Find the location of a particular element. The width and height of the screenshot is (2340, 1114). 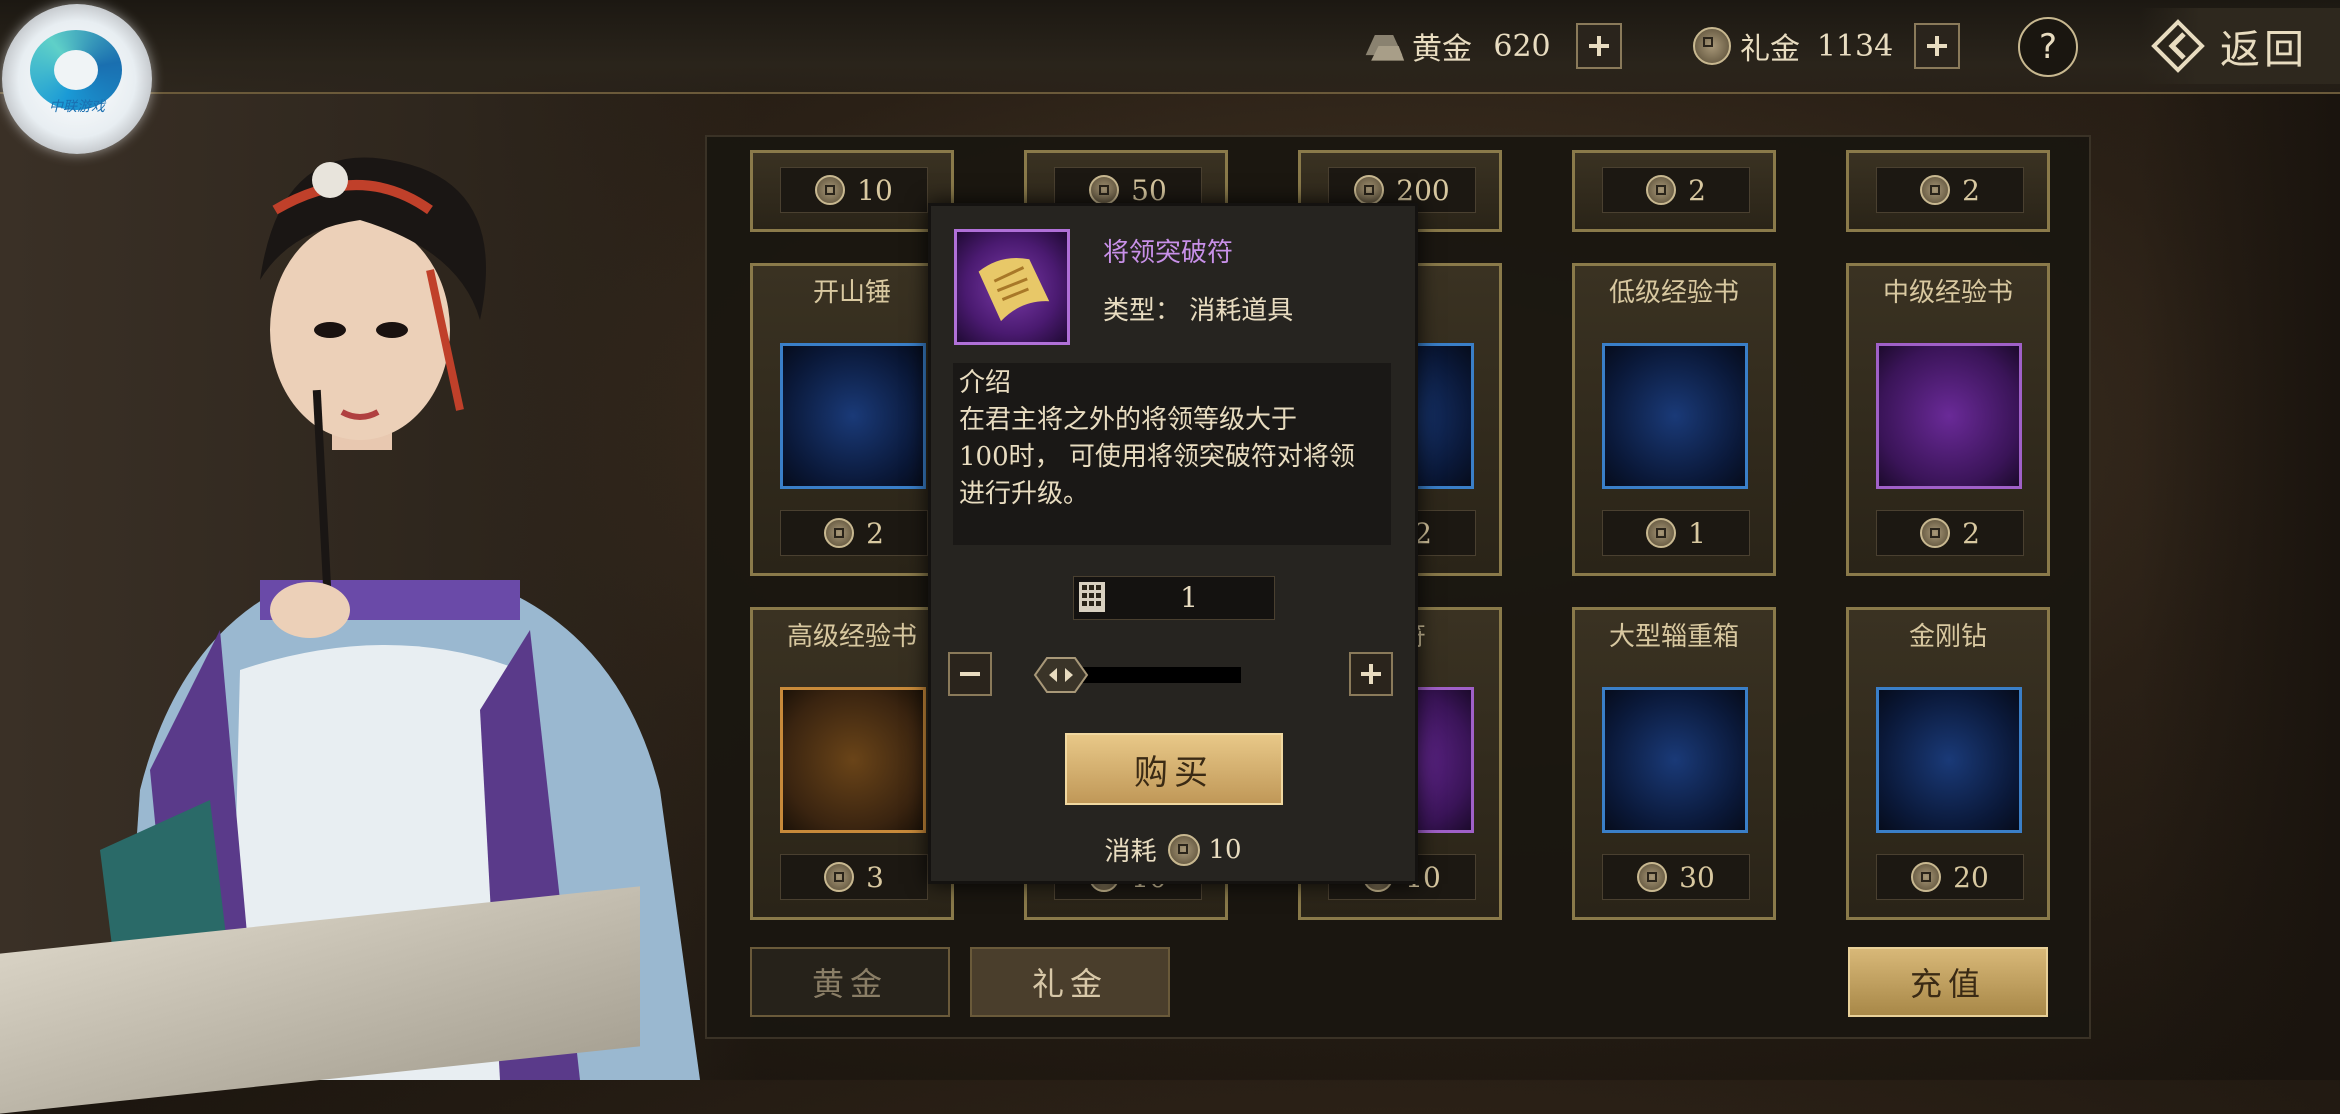

tab-gift: 礼金 is located at coordinates (1070, 982).